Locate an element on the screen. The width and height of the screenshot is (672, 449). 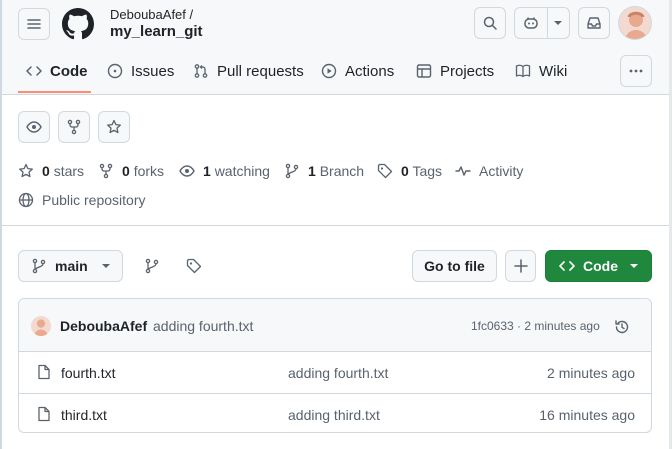
branch-selector: main is located at coordinates (70, 266).